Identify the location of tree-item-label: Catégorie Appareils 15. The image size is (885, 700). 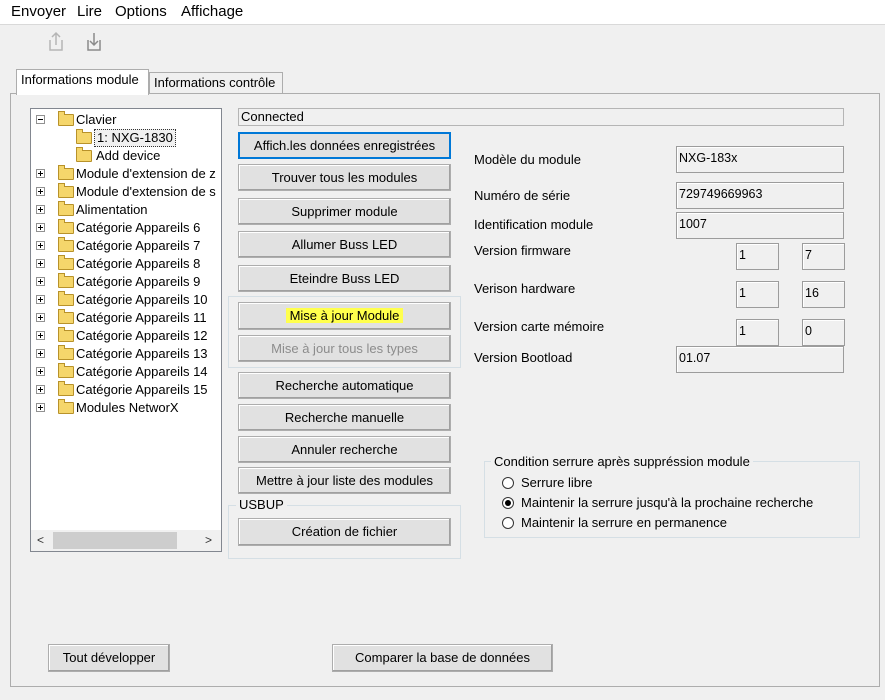
(142, 389).